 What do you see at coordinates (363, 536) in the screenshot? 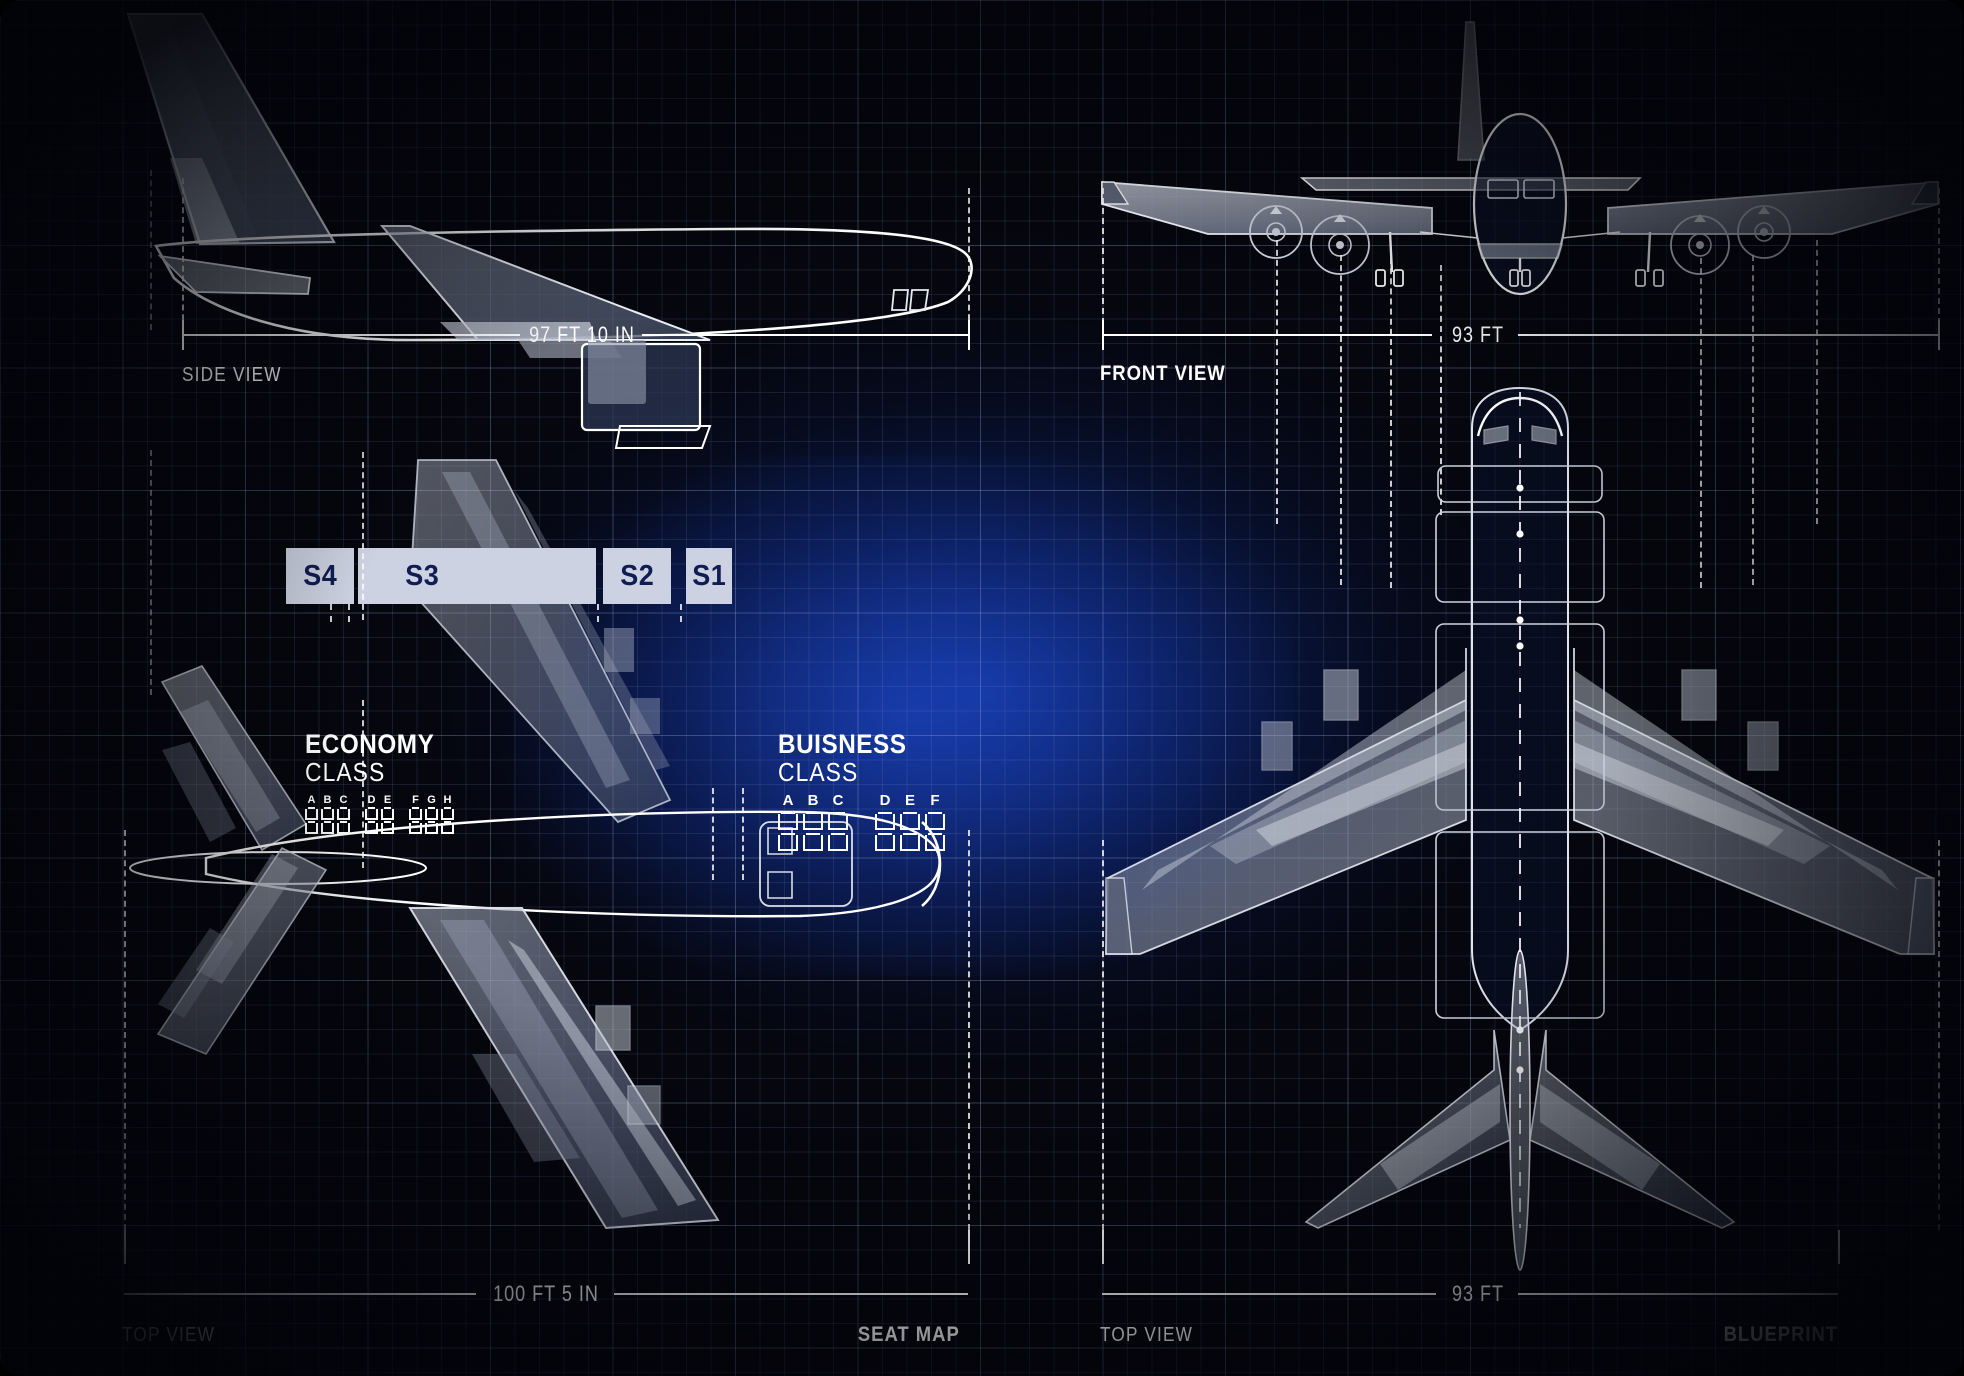
I see `extension-line-topleft-aft` at bounding box center [363, 536].